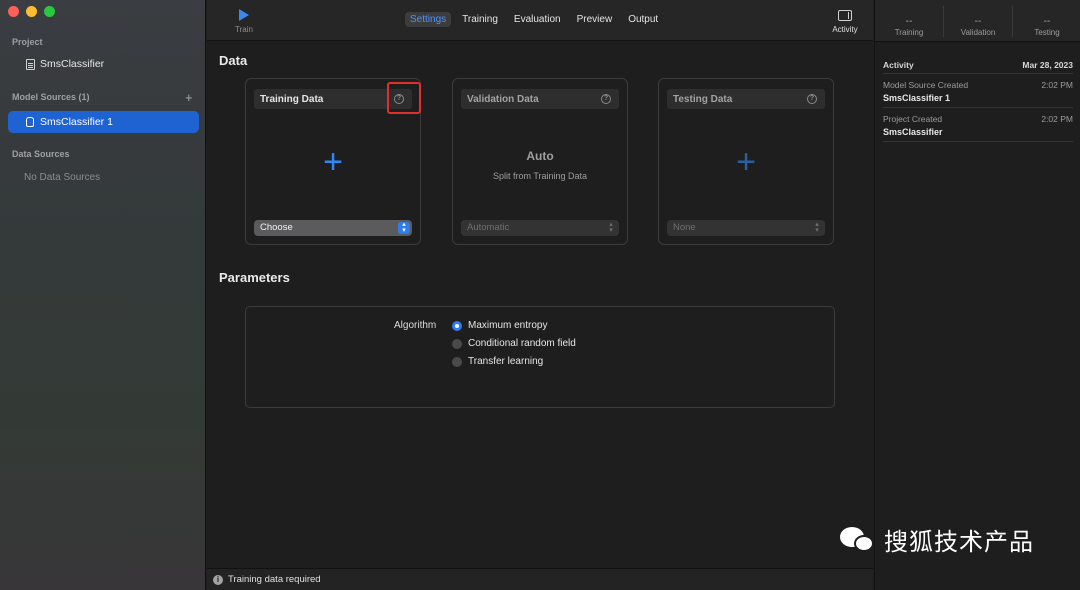 This screenshot has height=590, width=1080. I want to click on validation-data-select: Automatic ▴ ▾, so click(540, 228).